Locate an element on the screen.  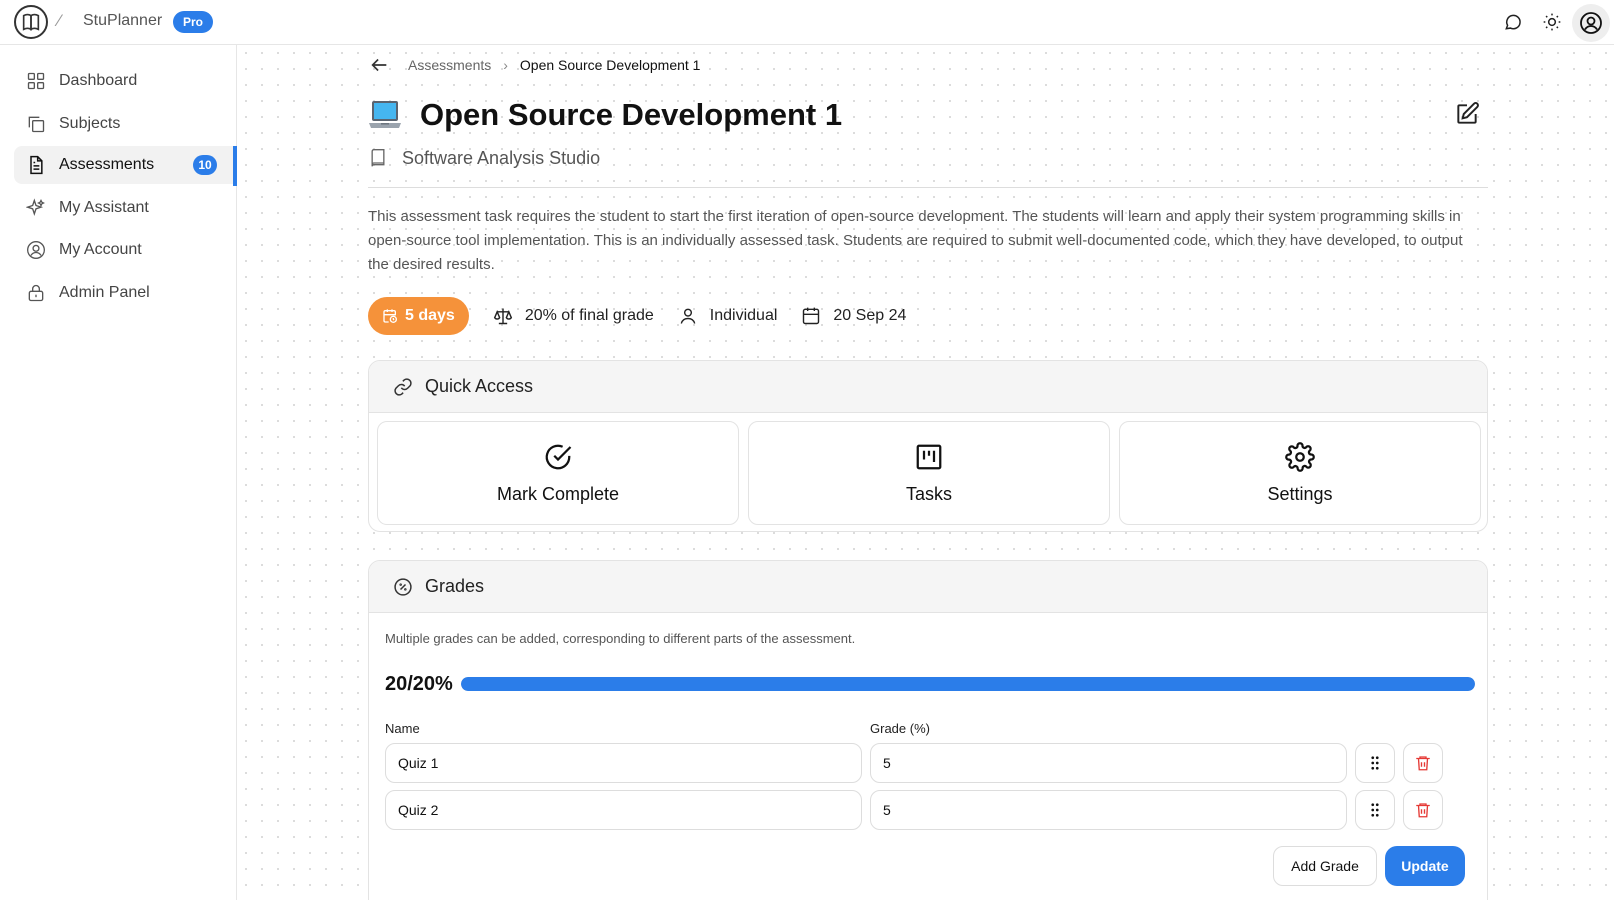
sidebar-item-label: Dashboard is located at coordinates (98, 80).